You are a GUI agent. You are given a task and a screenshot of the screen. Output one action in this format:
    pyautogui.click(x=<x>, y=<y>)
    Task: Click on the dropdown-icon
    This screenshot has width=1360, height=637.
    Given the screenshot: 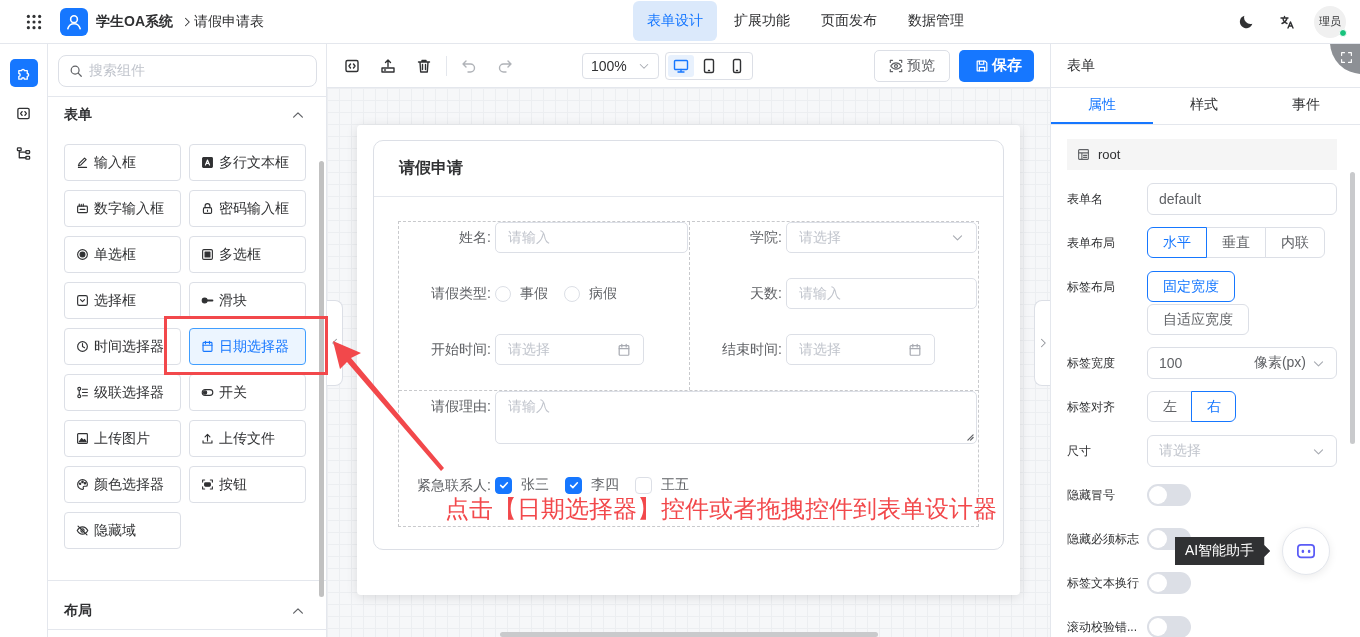 What is the action you would take?
    pyautogui.click(x=82, y=300)
    